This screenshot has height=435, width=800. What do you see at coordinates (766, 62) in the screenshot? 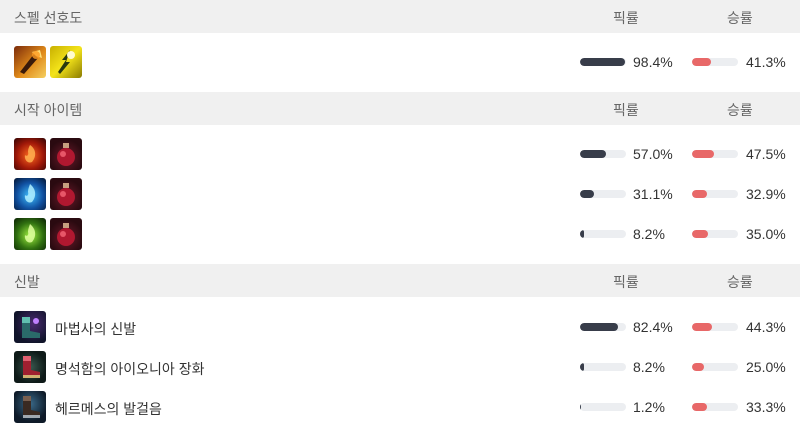
I see `win-rate-value: 41.3%` at bounding box center [766, 62].